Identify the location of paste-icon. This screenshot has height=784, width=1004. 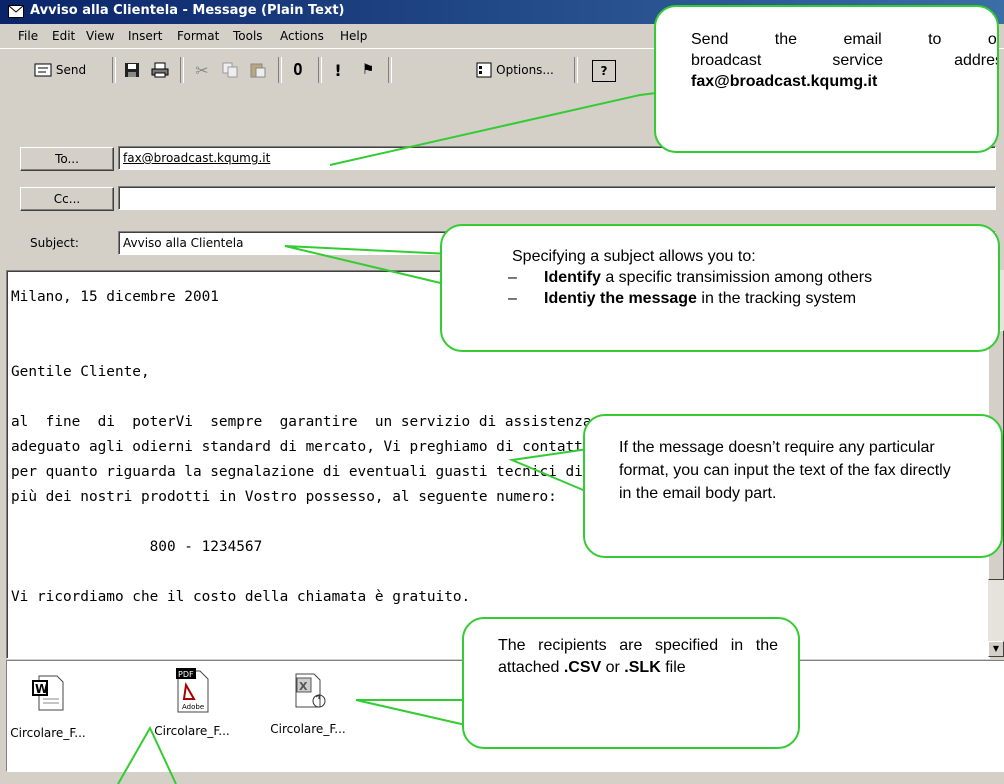
(258, 70).